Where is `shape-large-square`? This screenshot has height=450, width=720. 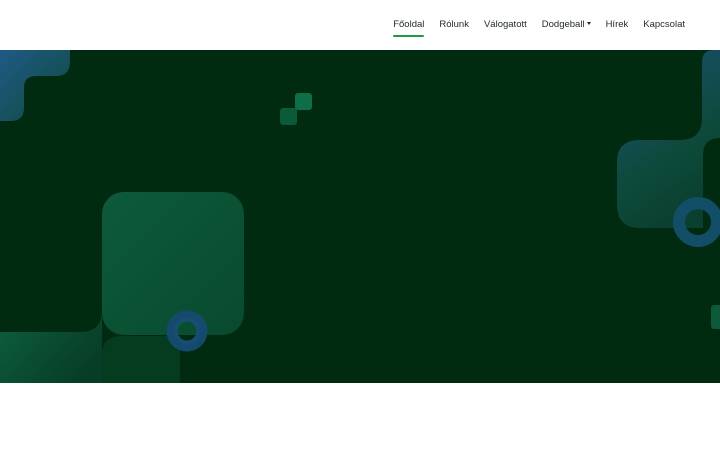
shape-large-square is located at coordinates (173, 263).